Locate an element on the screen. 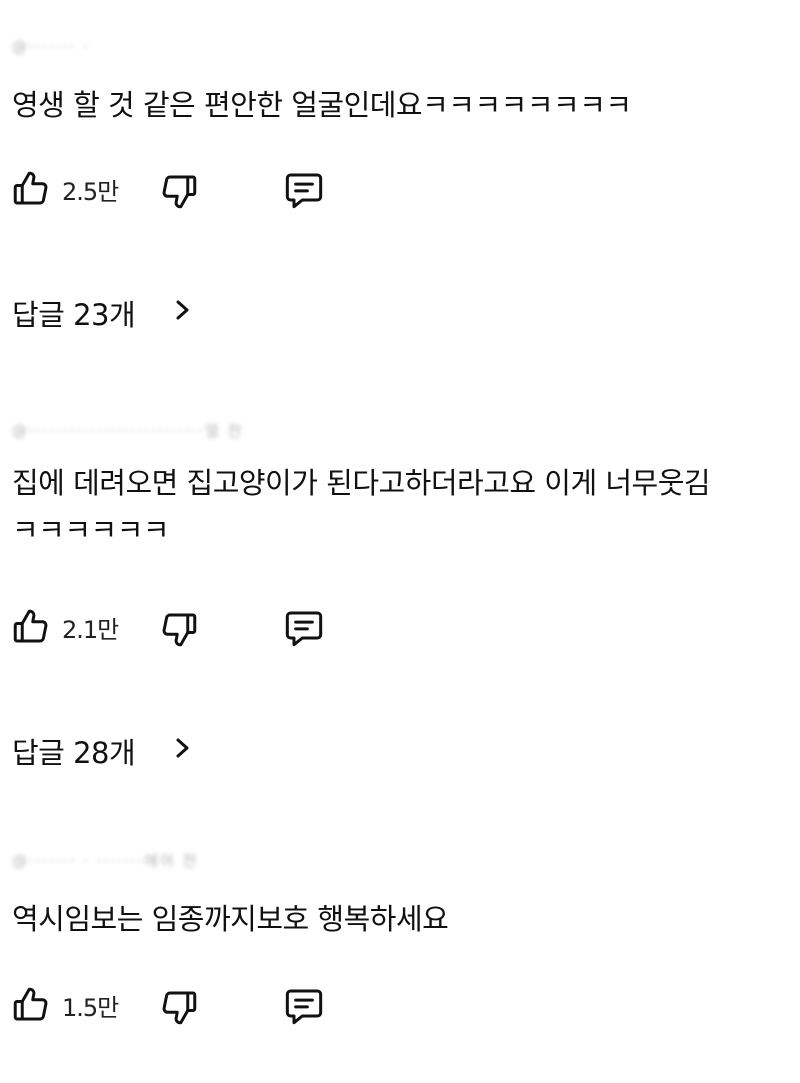 This screenshot has width=800, height=1083. reply-bubble-icon is located at coordinates (304, 1006).